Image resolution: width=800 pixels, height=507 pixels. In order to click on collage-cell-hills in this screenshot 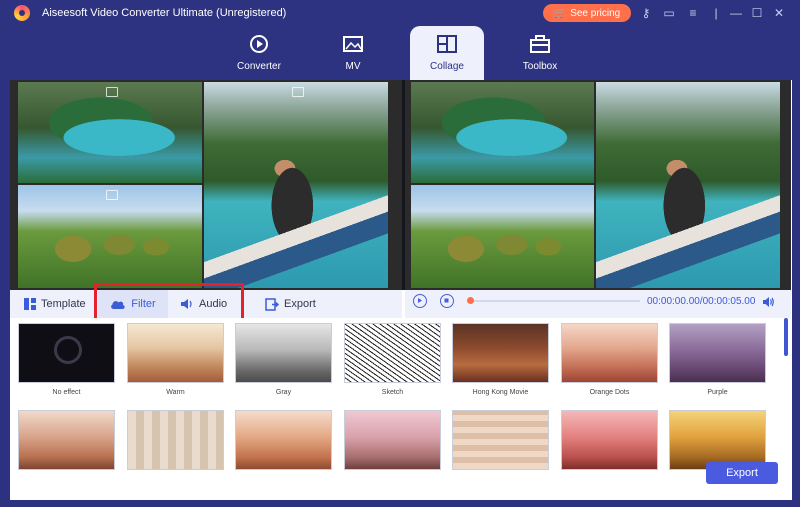, I will do `click(110, 236)`.